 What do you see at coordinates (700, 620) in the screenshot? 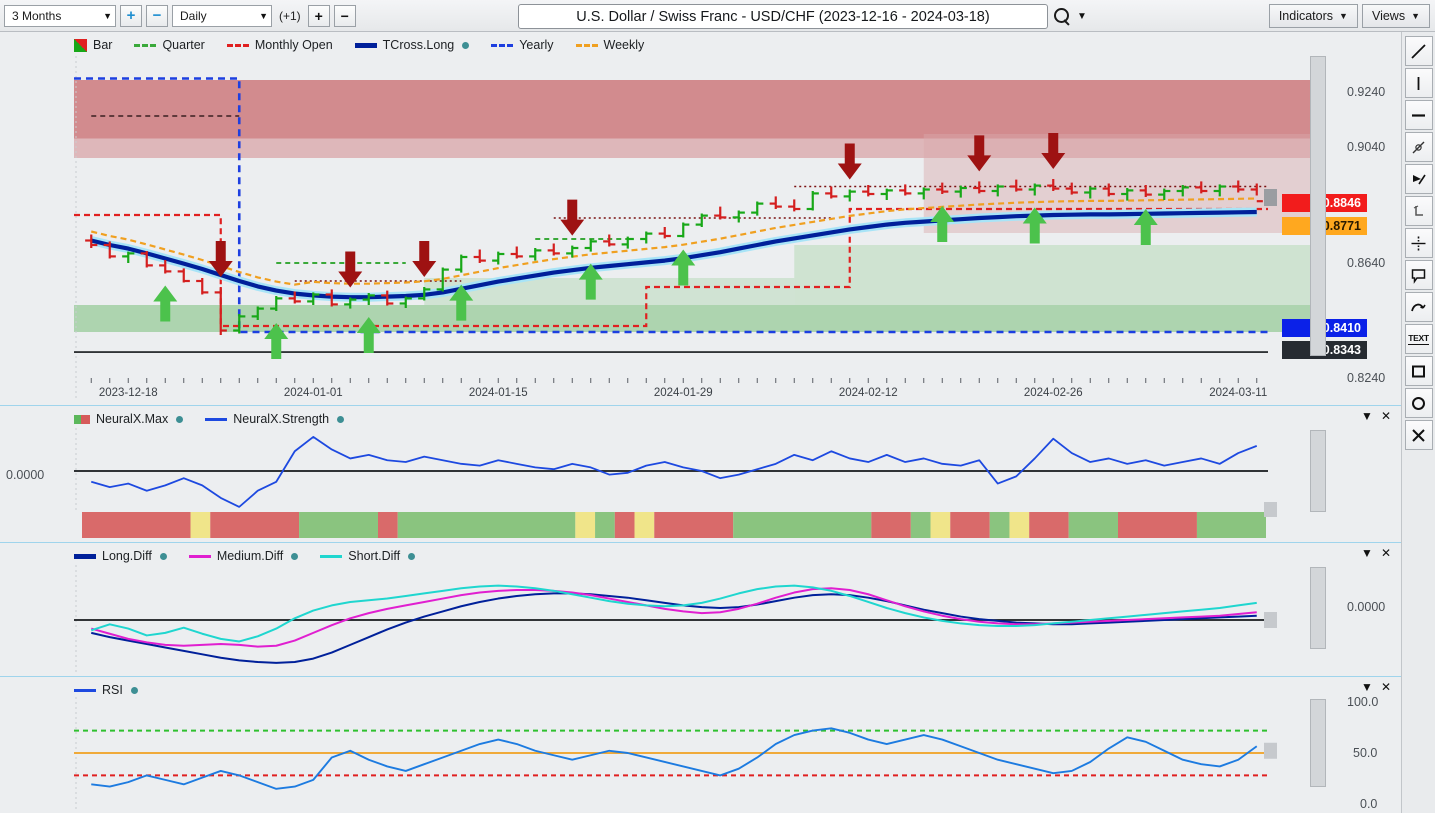
I see `diff-plot` at bounding box center [700, 620].